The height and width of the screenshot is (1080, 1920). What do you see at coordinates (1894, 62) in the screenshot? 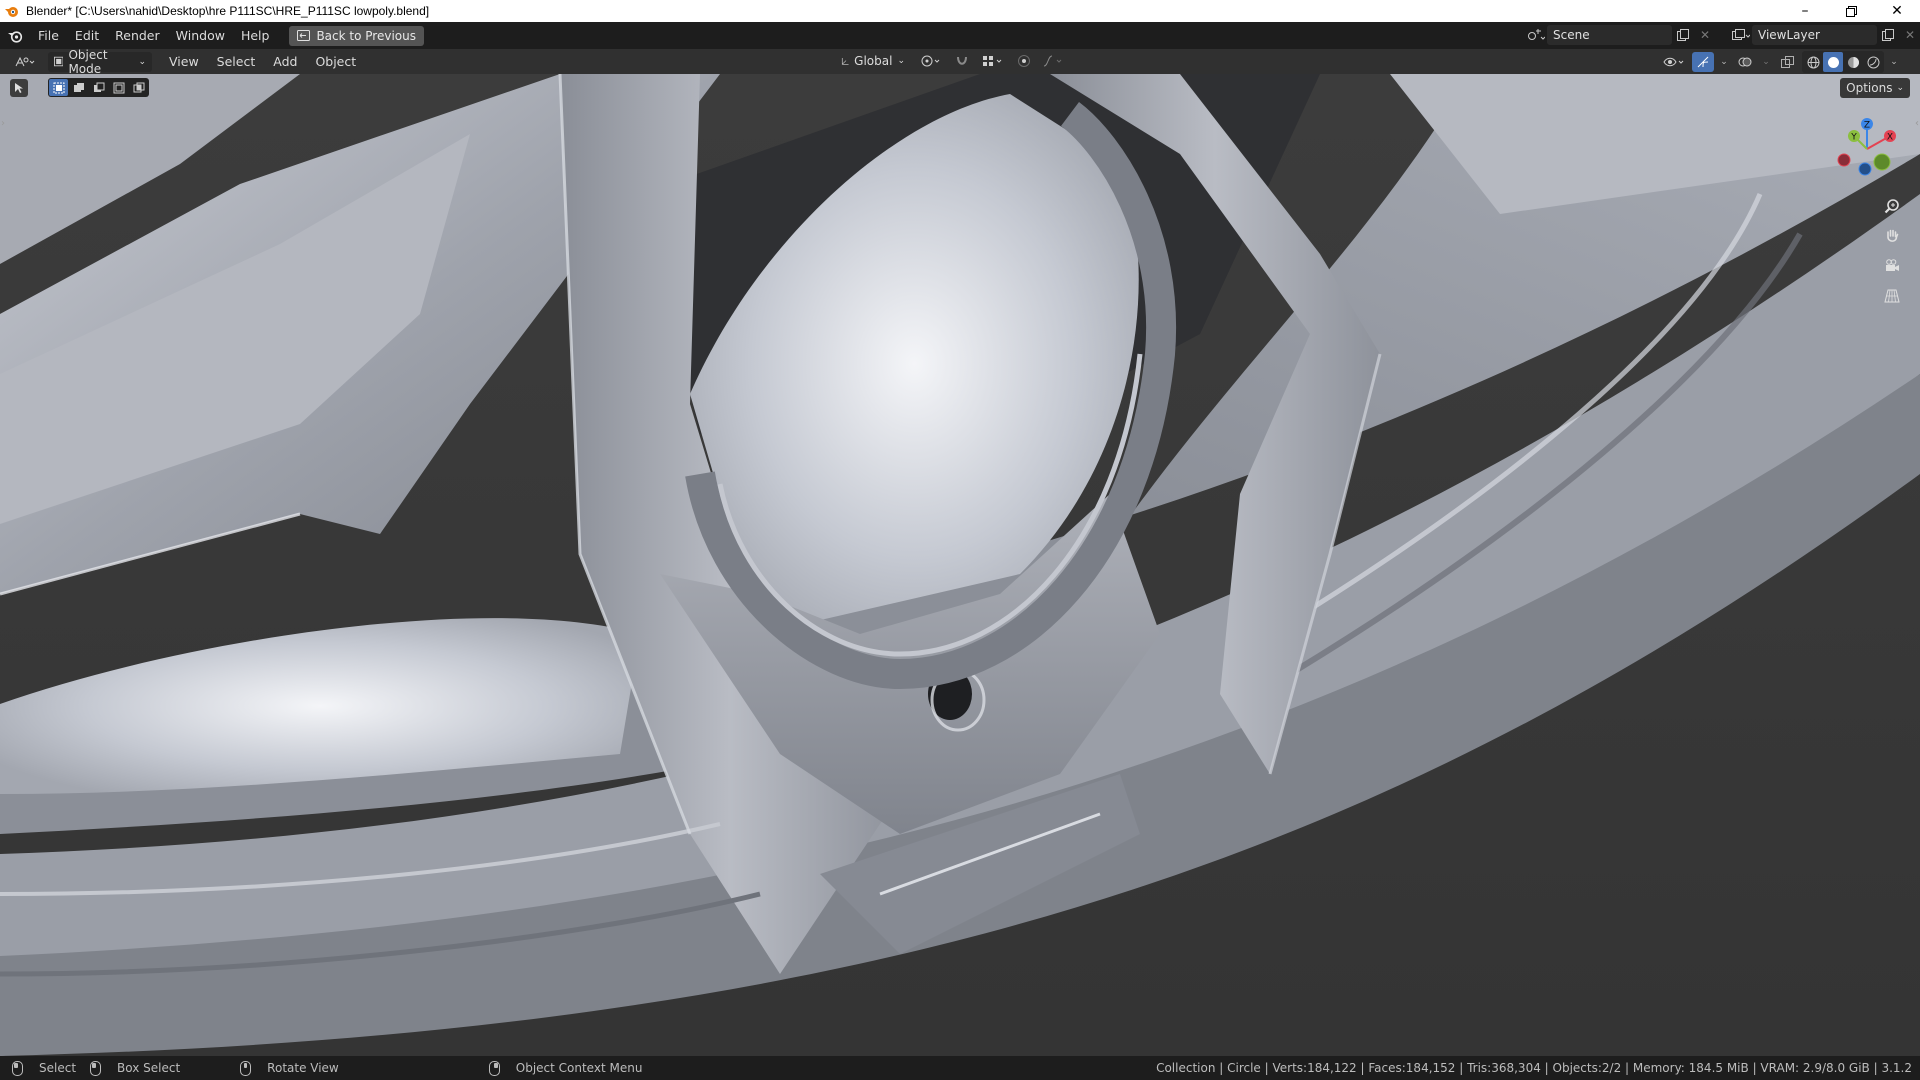
I see `shading-dropdown-icon: ⌄` at bounding box center [1894, 62].